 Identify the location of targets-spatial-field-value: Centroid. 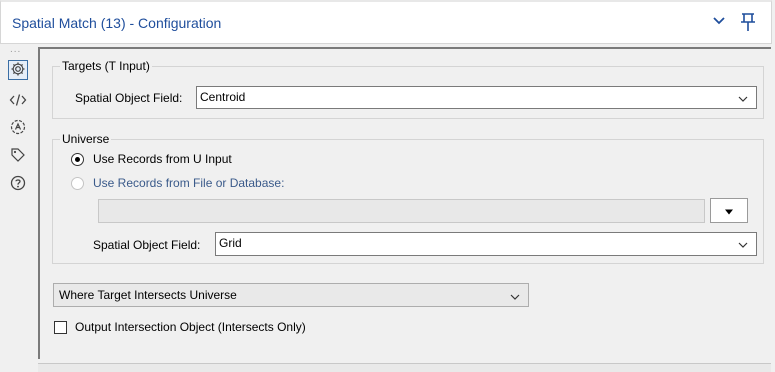
(223, 97).